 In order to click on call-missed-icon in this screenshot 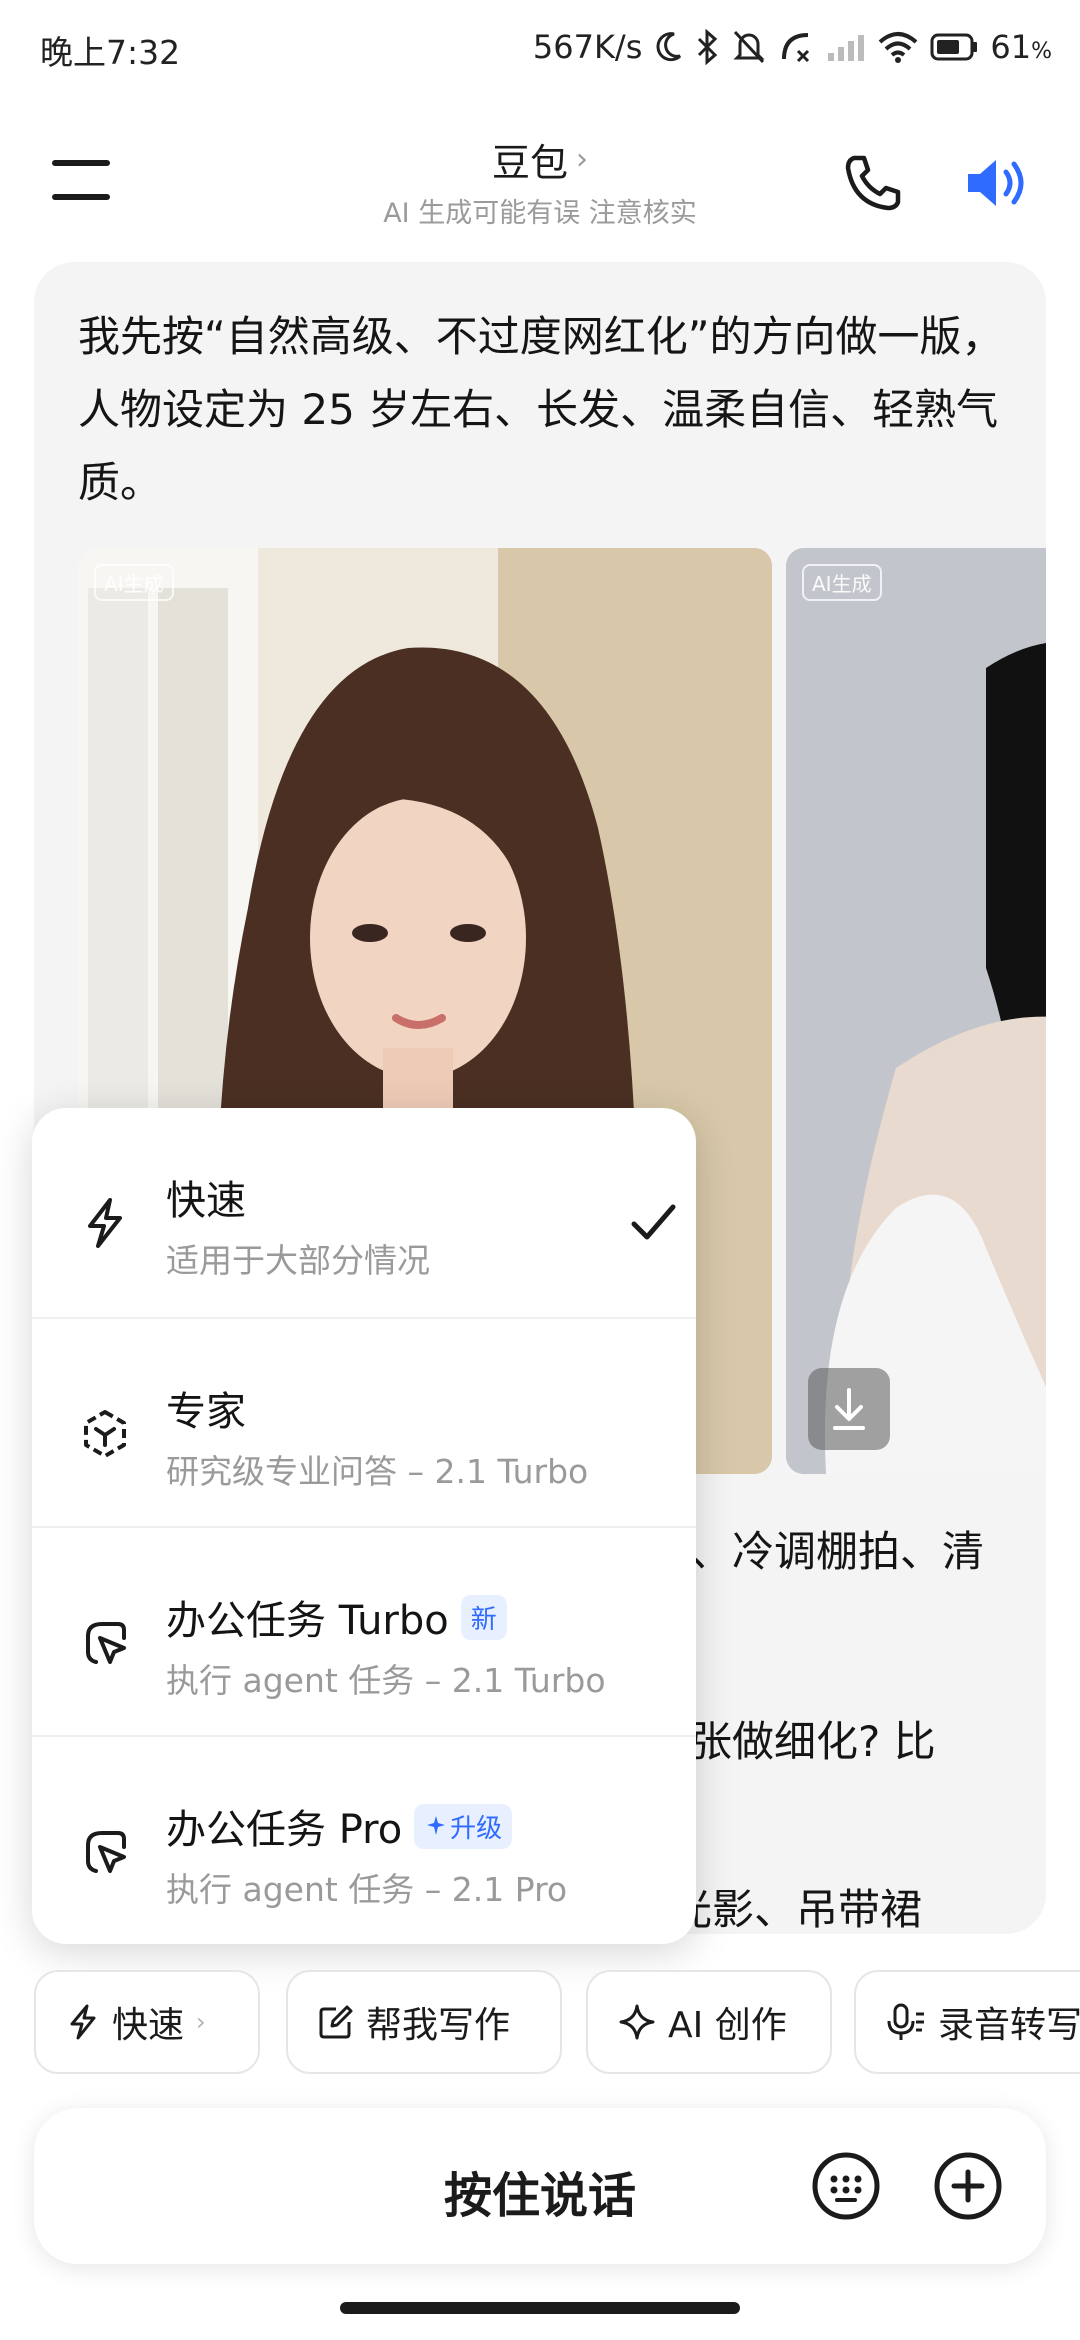, I will do `click(796, 48)`.